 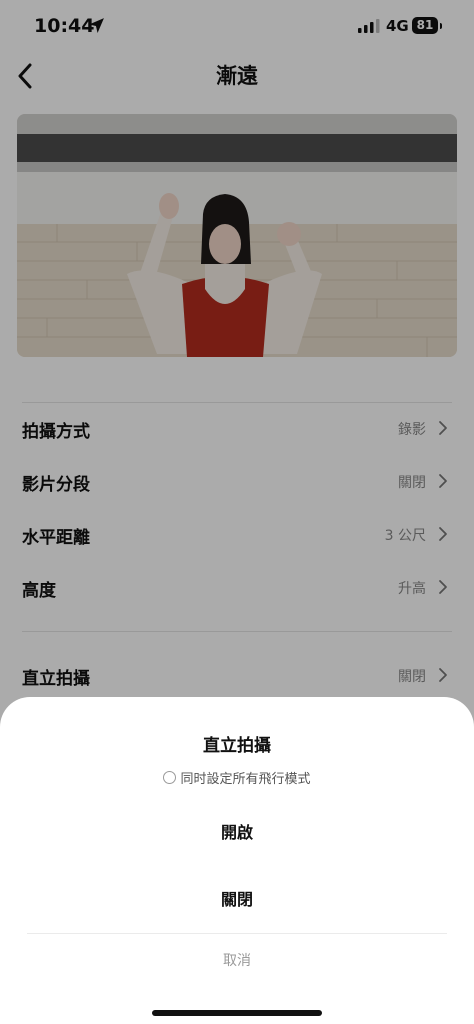 What do you see at coordinates (237, 961) in the screenshot?
I see `cancel-button: 取消` at bounding box center [237, 961].